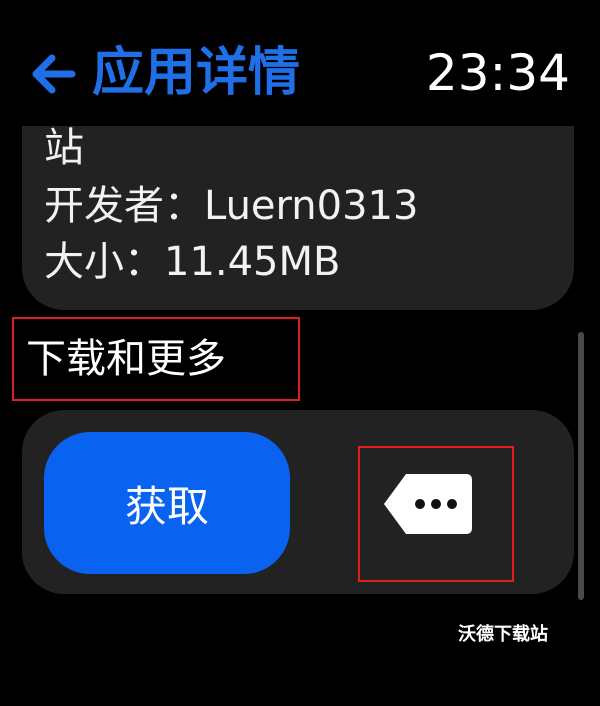 This screenshot has height=706, width=600. Describe the element at coordinates (196, 73) in the screenshot. I see `page-title: 应用详情` at that location.